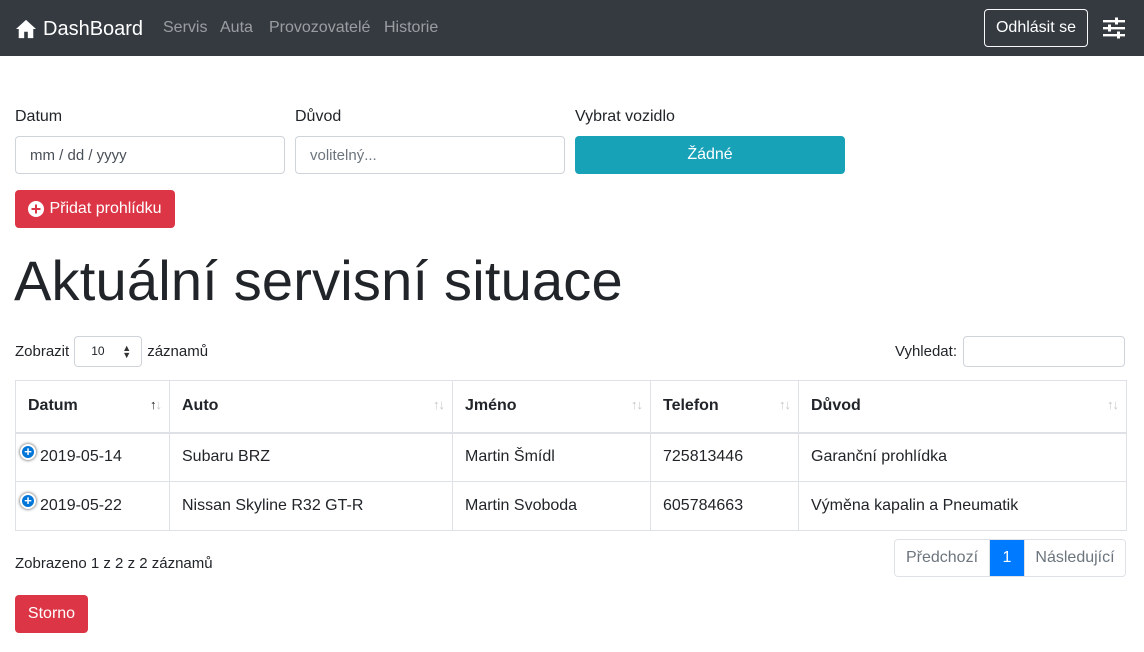  Describe the element at coordinates (92, 407) in the screenshot. I see `column-header-datum: Datum ↑↓` at that location.